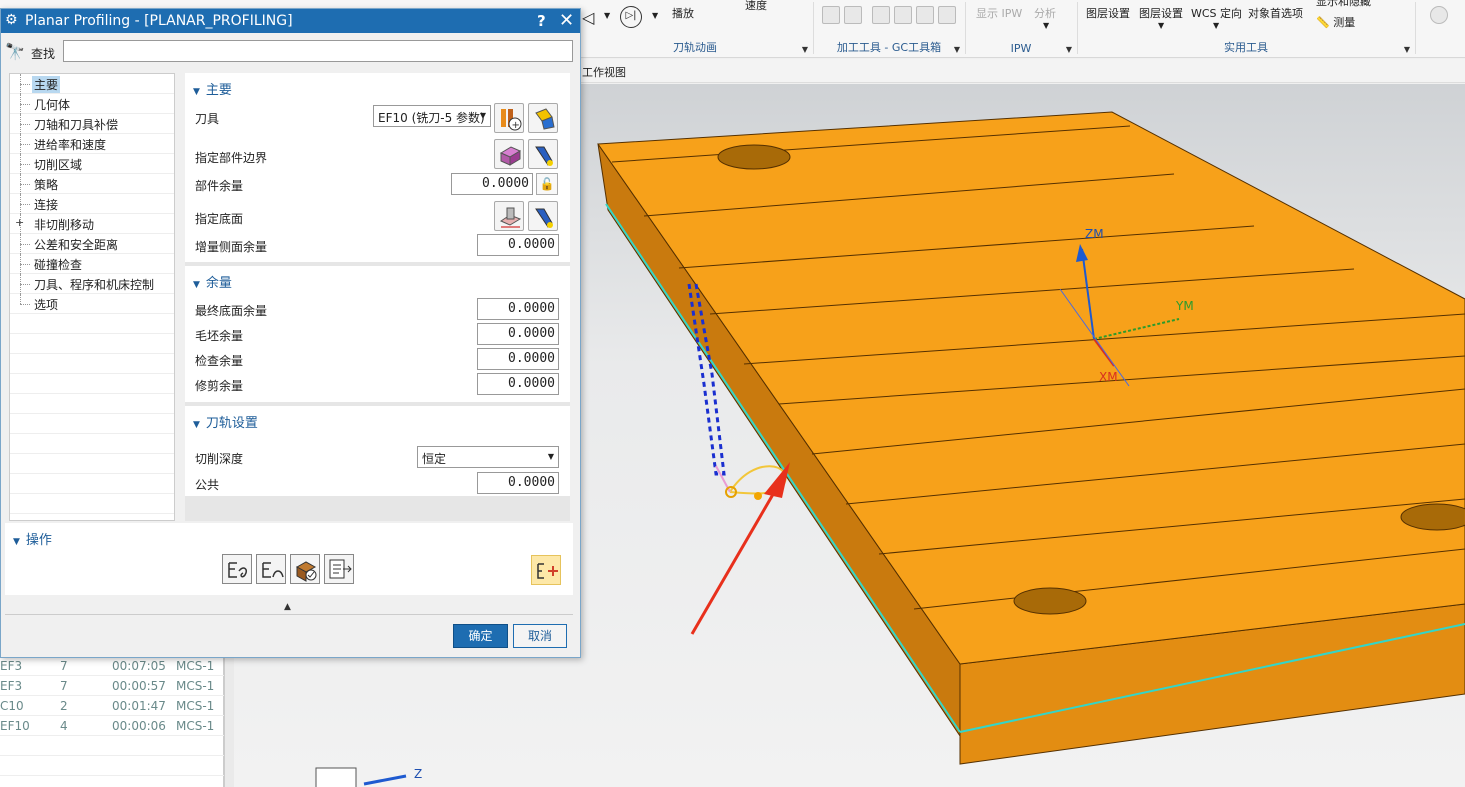 The width and height of the screenshot is (1465, 787). I want to click on zm-axis-label: ZM, so click(1094, 234).